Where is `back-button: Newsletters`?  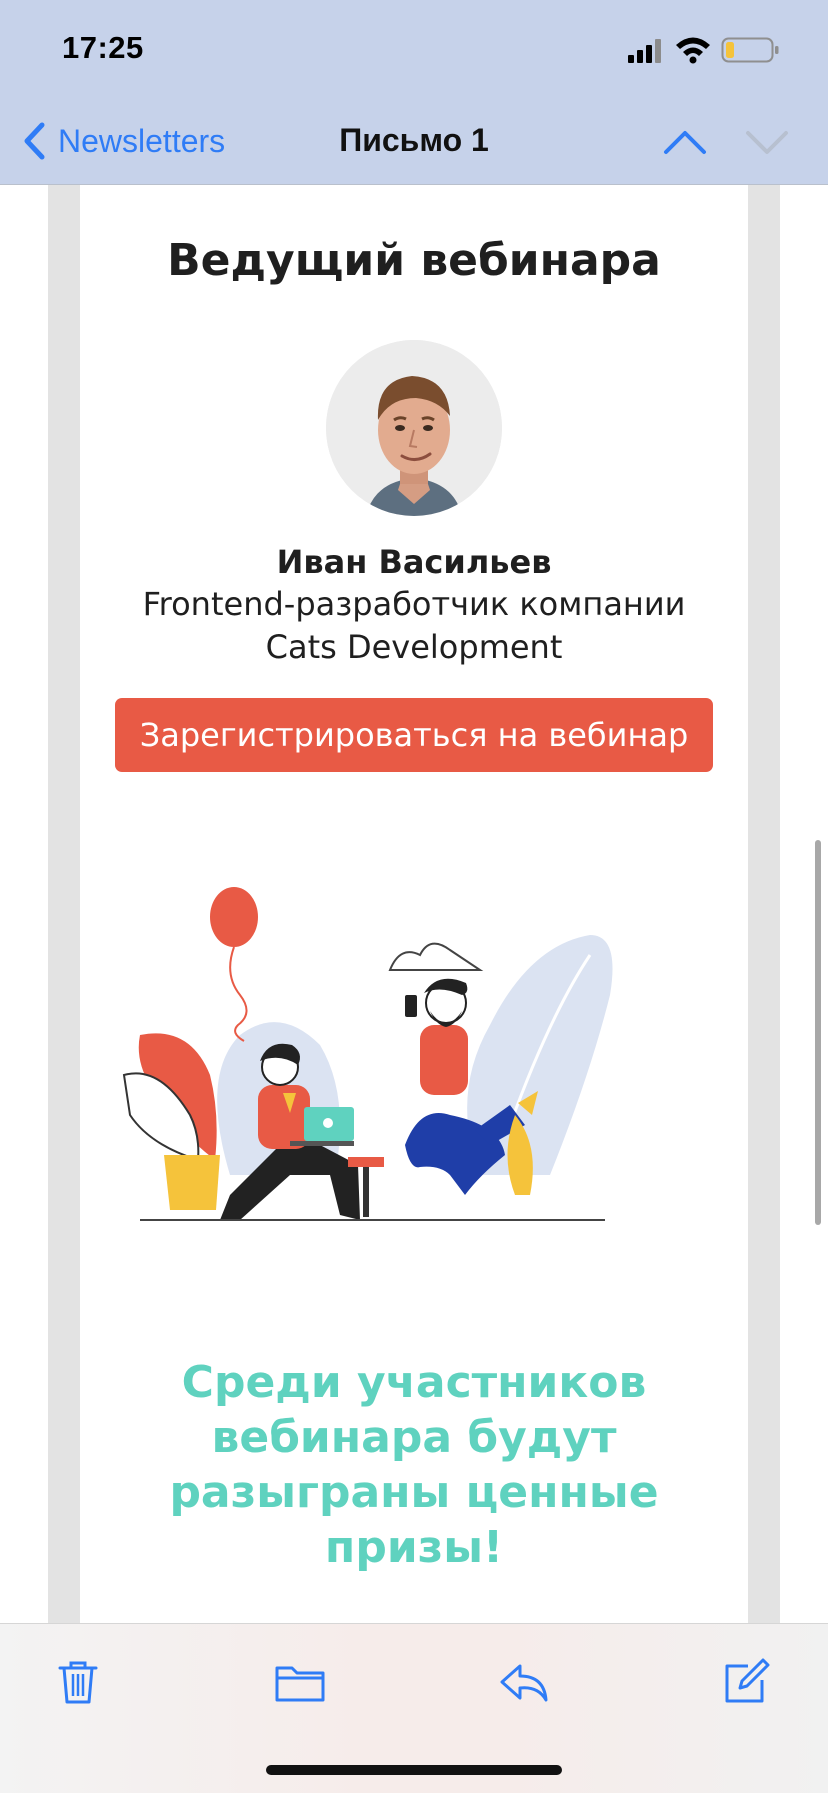
back-button: Newsletters is located at coordinates (123, 141).